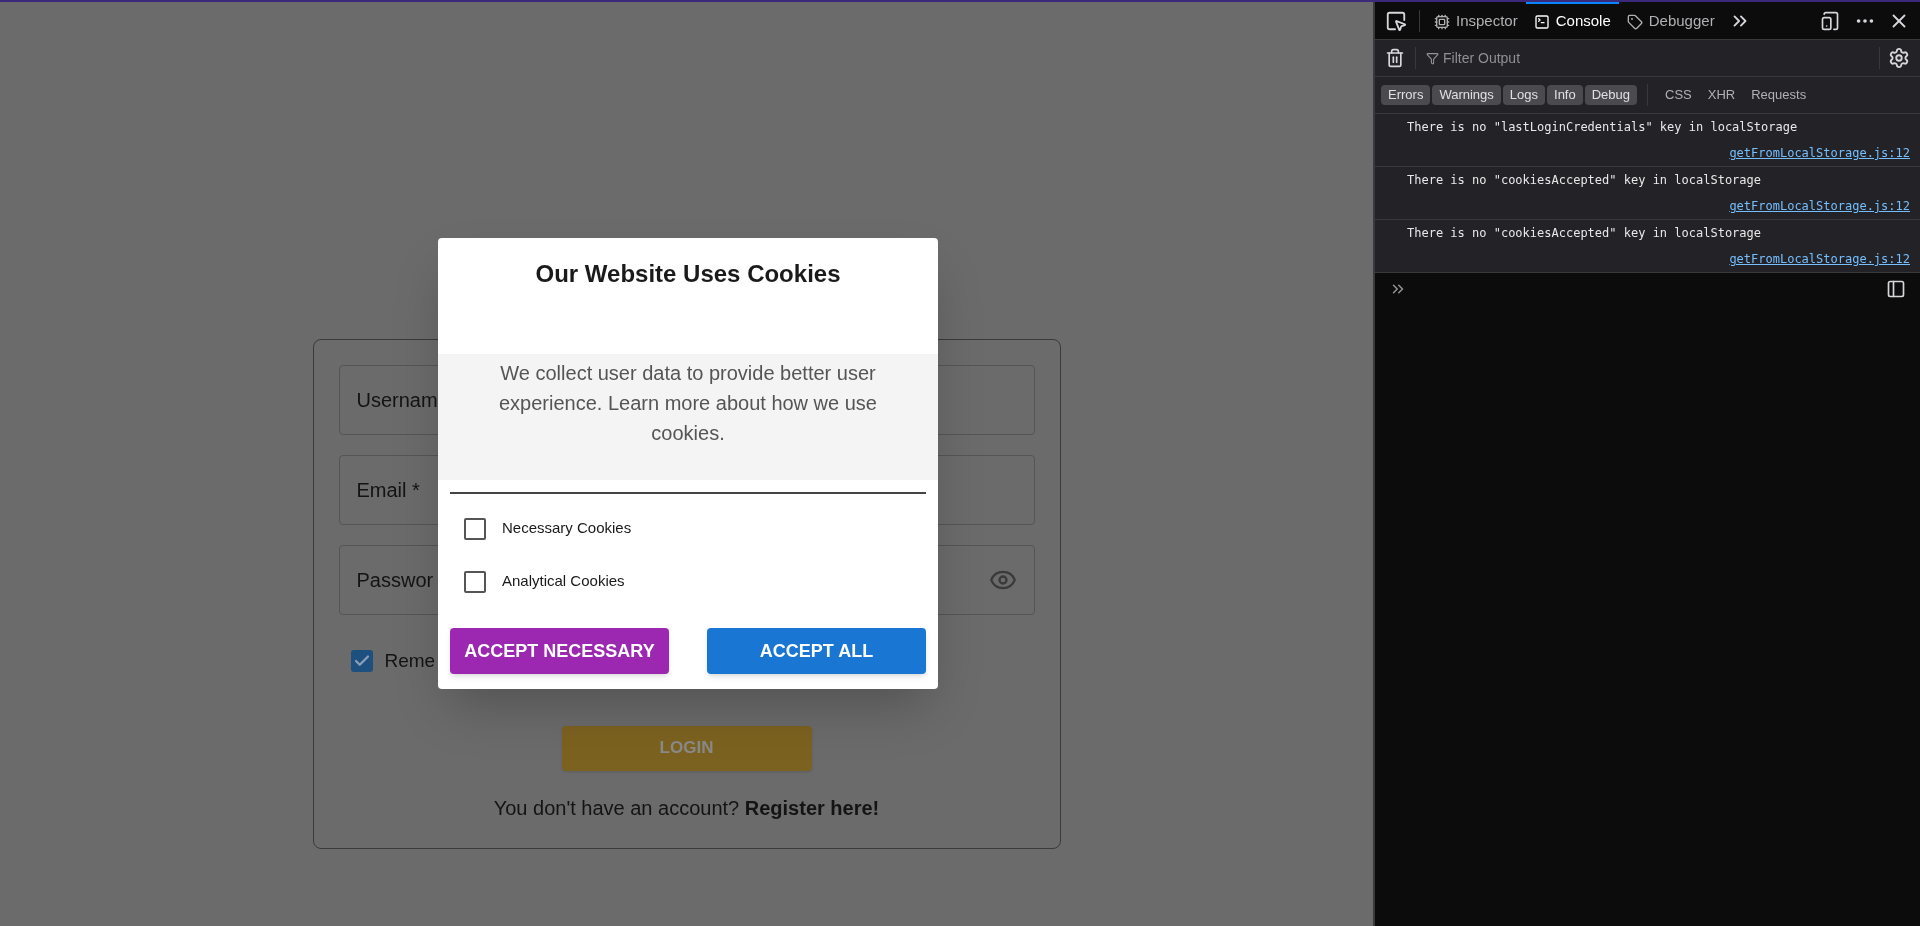  Describe the element at coordinates (397, 400) in the screenshot. I see `field-label: Usernam` at that location.